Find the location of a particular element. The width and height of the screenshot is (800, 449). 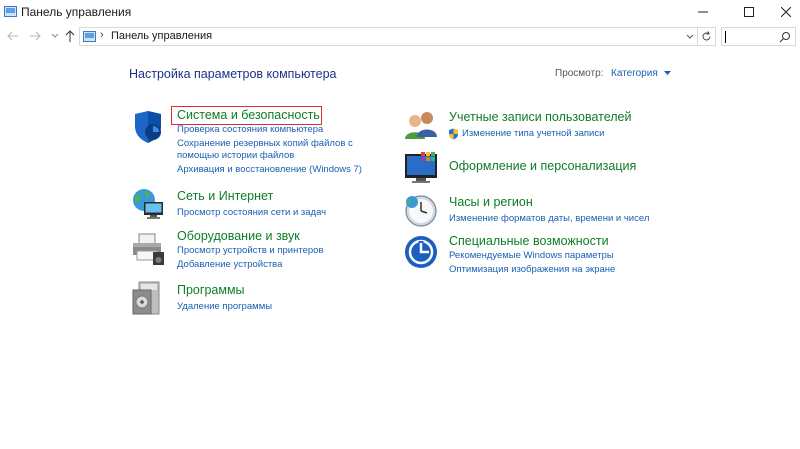

category-title-clock: Часы и регион is located at coordinates (491, 202).